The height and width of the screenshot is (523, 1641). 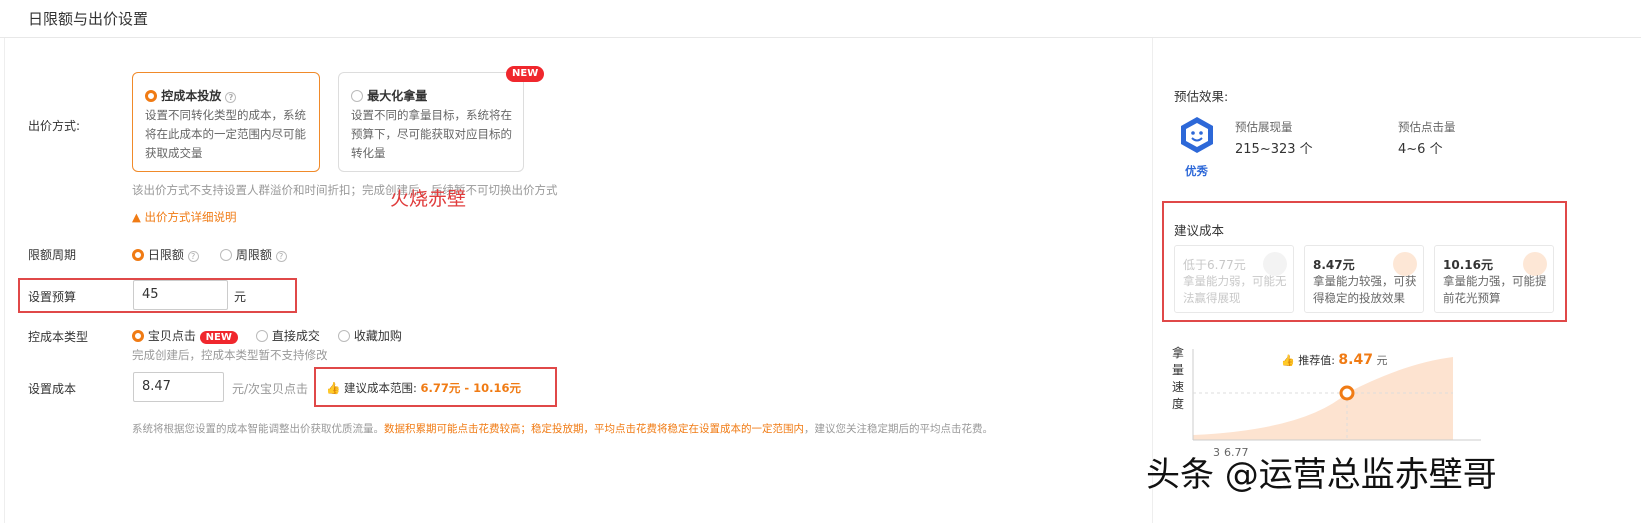 I want to click on limit-weekly-radio: 周限额 ?, so click(x=253, y=254).